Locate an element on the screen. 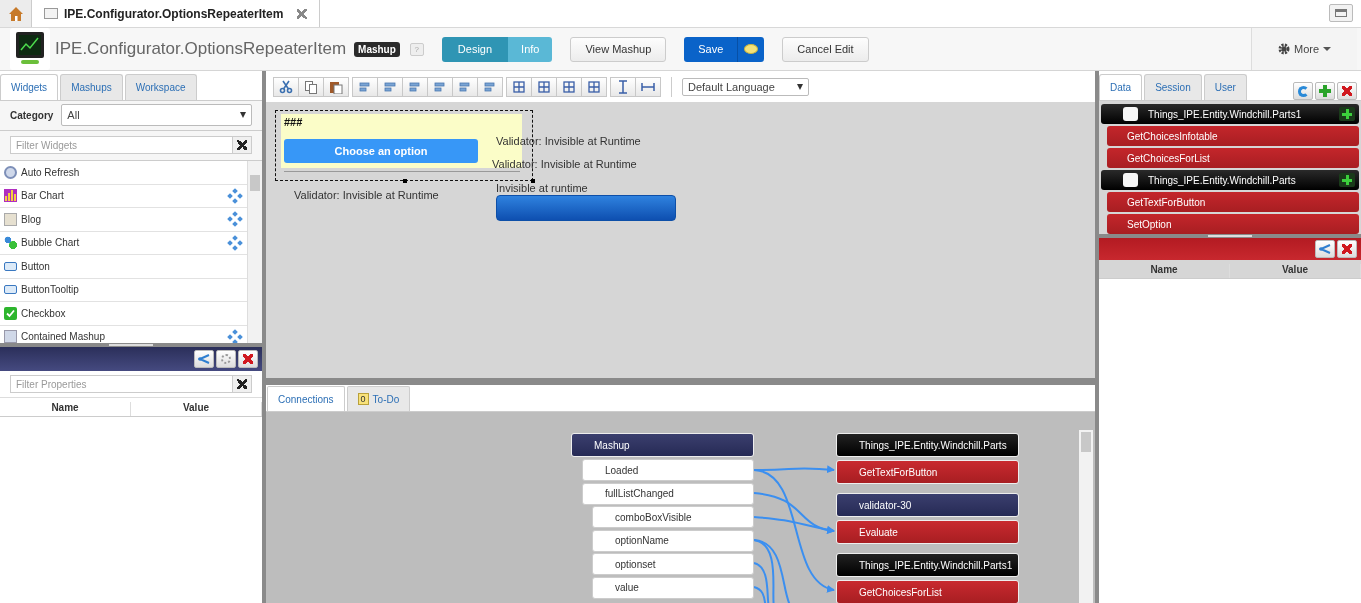 Image resolution: width=1361 pixels, height=603 pixels. panel-tab: User is located at coordinates (1225, 87).